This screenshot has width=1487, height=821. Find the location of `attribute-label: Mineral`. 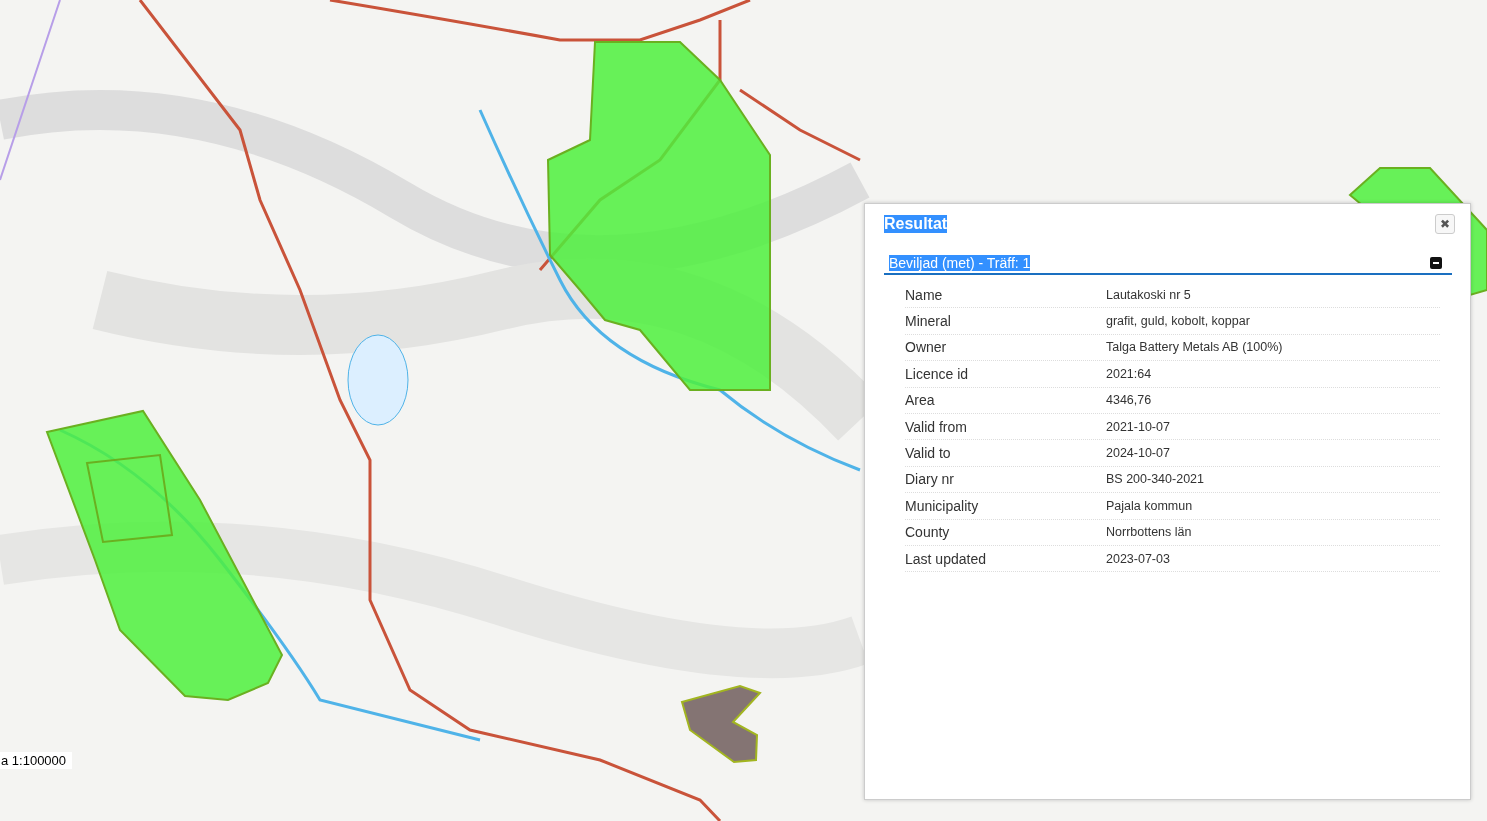

attribute-label: Mineral is located at coordinates (928, 321).